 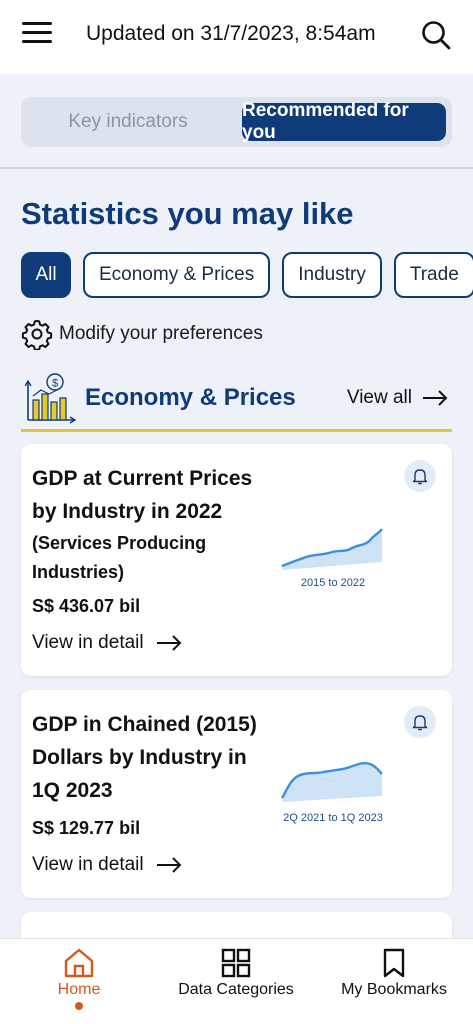 I want to click on home-icon, so click(x=79, y=963).